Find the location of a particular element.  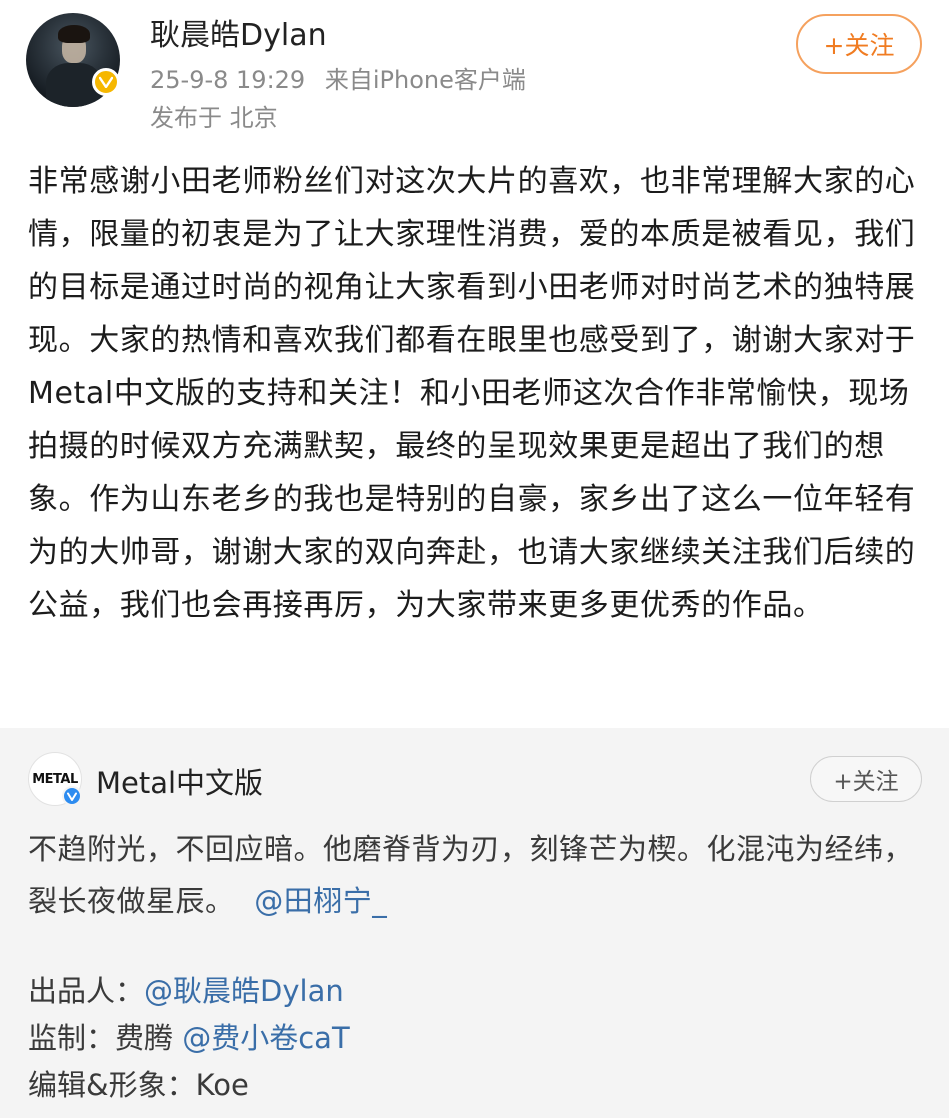

repost-follow-button: +关注 is located at coordinates (866, 779).